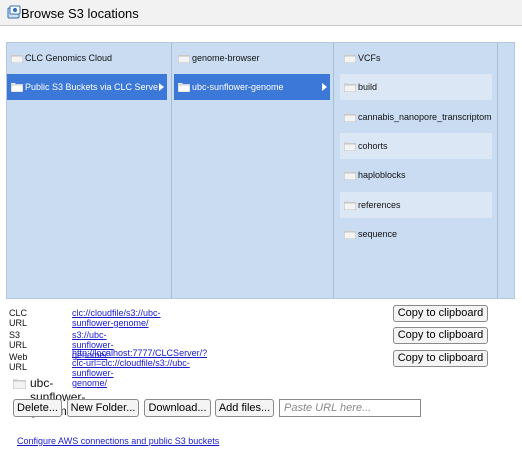  What do you see at coordinates (80, 13) in the screenshot?
I see `window-title: Browse S3 locations` at bounding box center [80, 13].